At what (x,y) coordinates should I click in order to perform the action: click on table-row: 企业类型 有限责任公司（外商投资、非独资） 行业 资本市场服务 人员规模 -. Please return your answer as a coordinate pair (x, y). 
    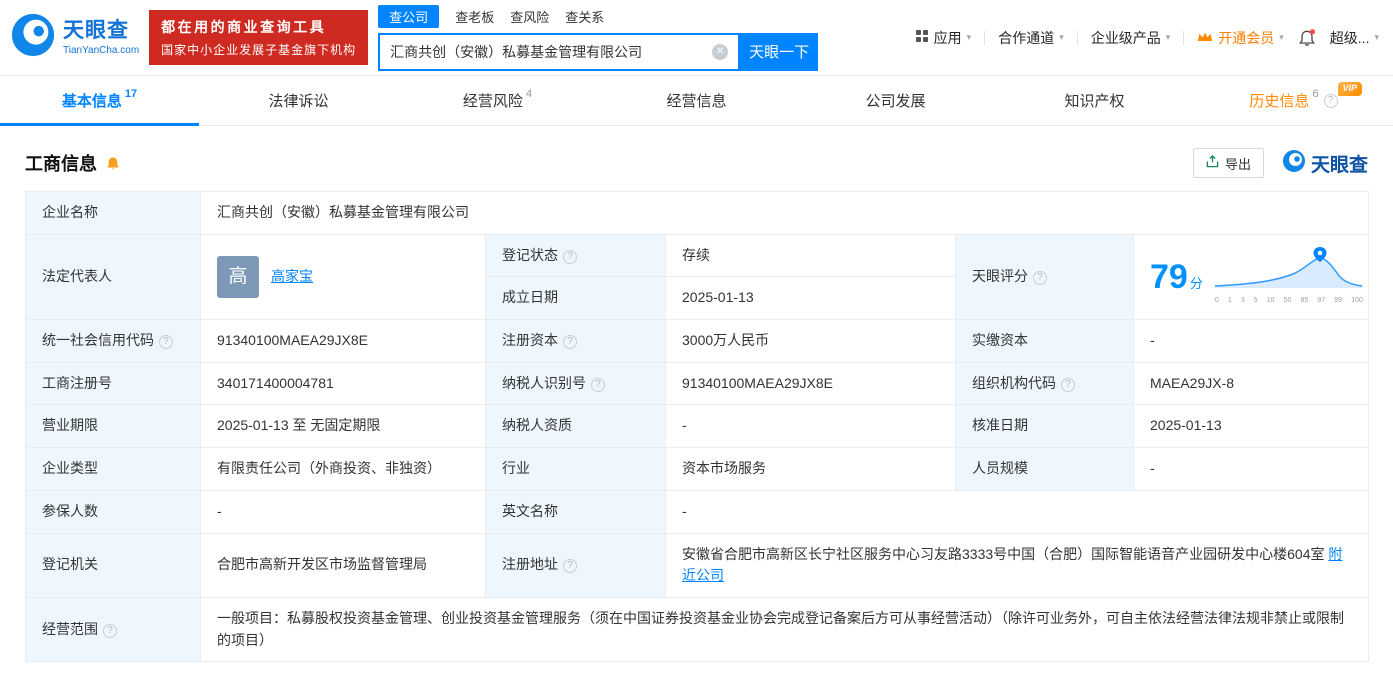
    Looking at the image, I should click on (697, 469).